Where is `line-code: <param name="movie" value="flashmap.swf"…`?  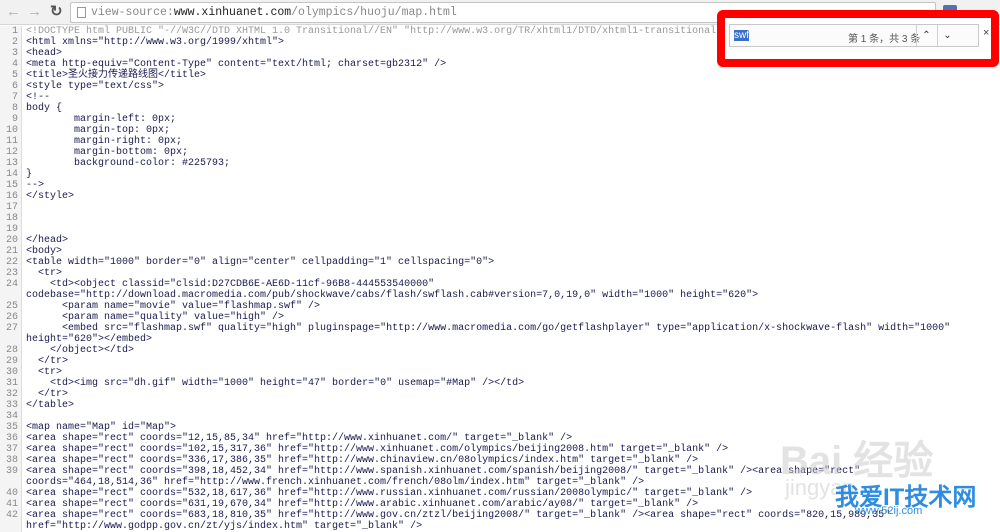 line-code: <param name="movie" value="flashmap.swf"… is located at coordinates (173, 306).